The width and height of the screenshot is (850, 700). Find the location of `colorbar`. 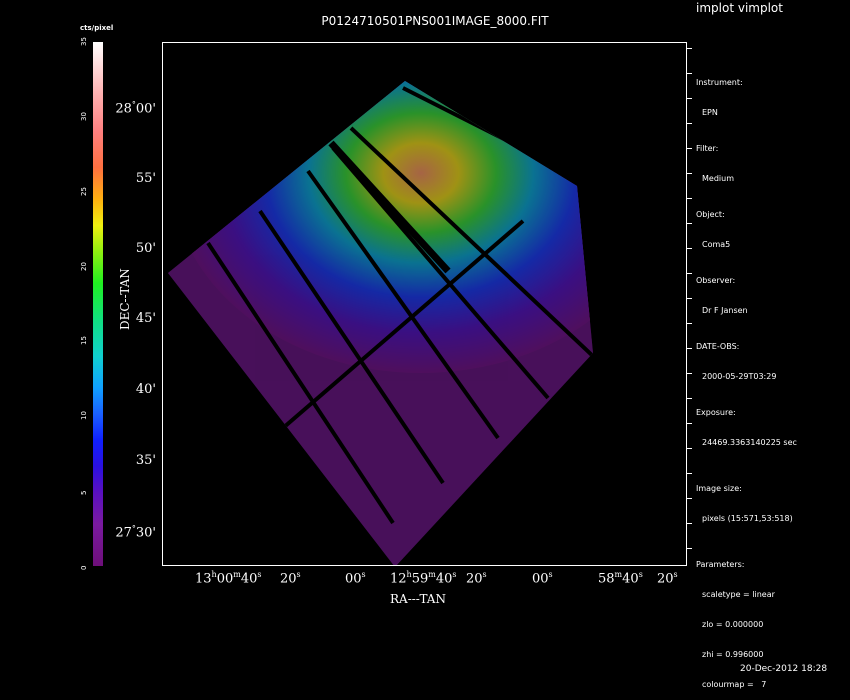

colorbar is located at coordinates (98, 304).